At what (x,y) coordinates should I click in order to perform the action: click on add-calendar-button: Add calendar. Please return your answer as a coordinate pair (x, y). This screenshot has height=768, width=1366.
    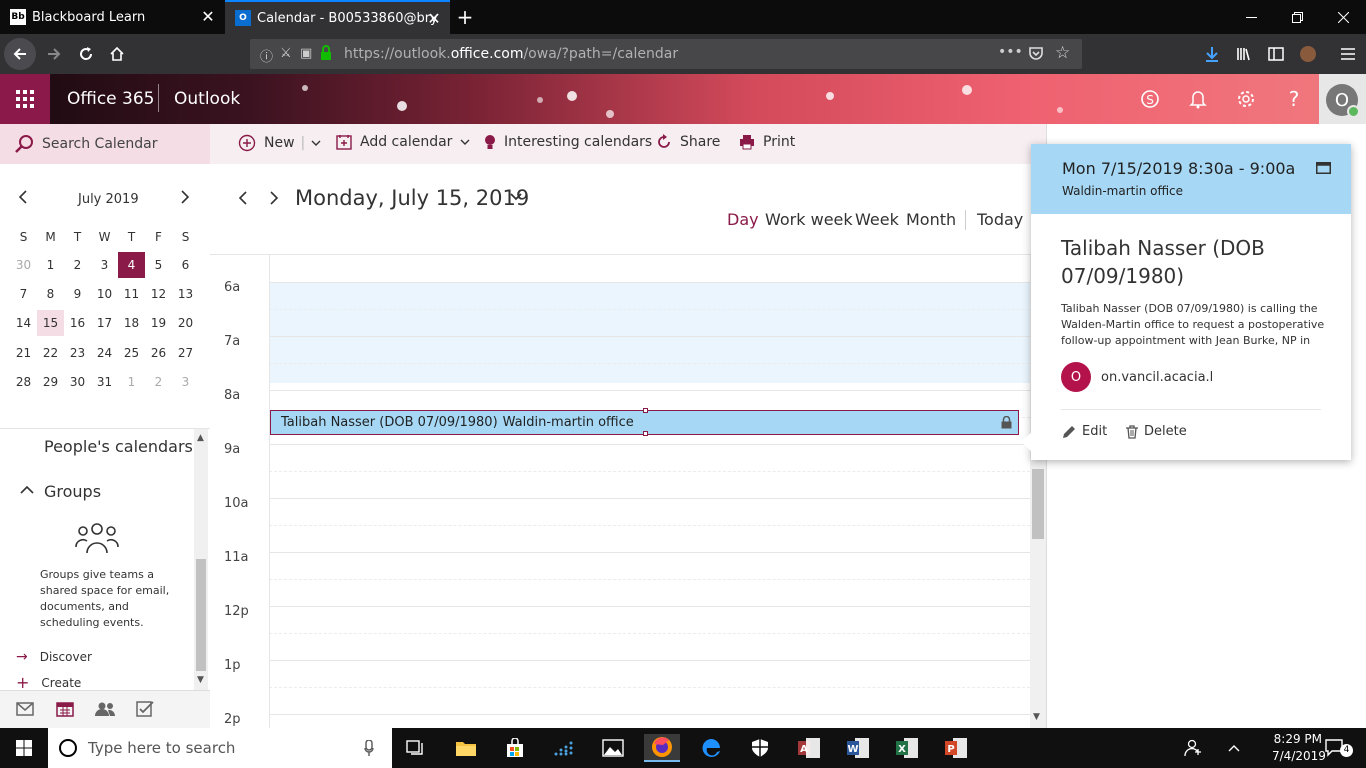
    Looking at the image, I should click on (403, 142).